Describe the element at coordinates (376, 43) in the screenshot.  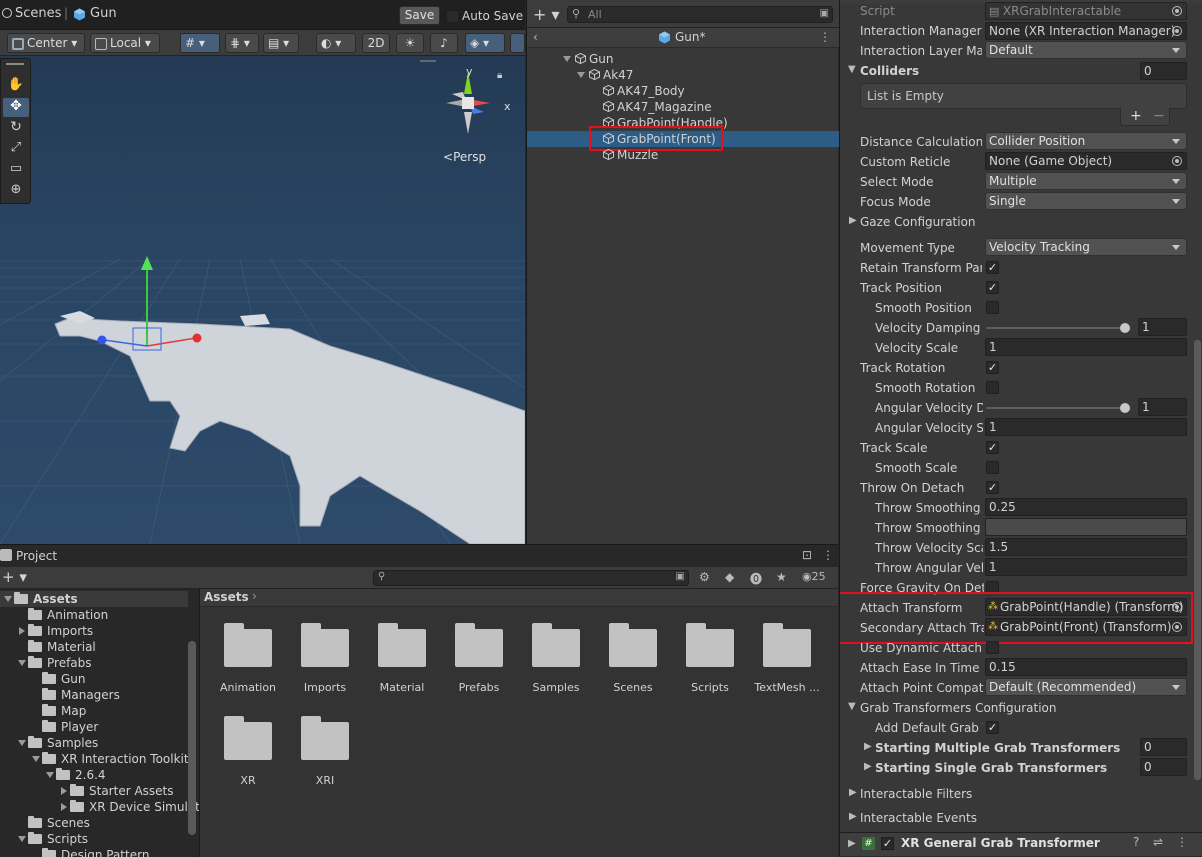
I see `mode-2d-toggle: 2D` at that location.